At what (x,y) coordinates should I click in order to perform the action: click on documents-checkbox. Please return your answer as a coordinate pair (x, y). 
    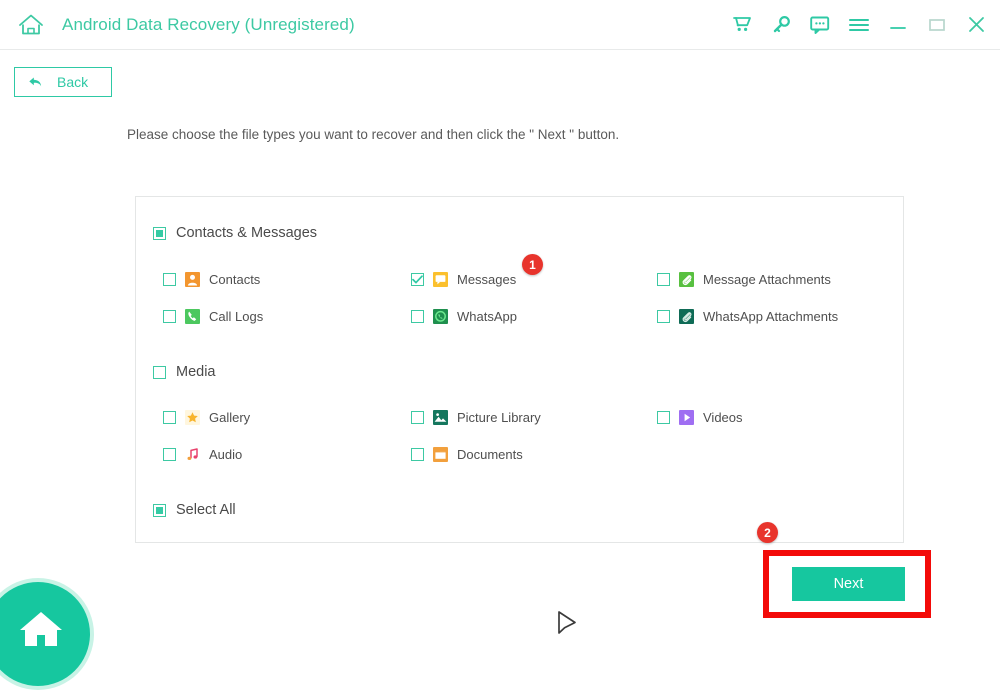
    Looking at the image, I should click on (417, 454).